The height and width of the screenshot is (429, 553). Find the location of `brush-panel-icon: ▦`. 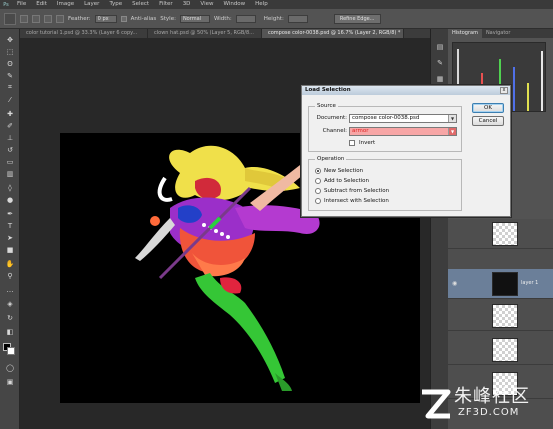

brush-panel-icon: ▦ is located at coordinates (440, 79).